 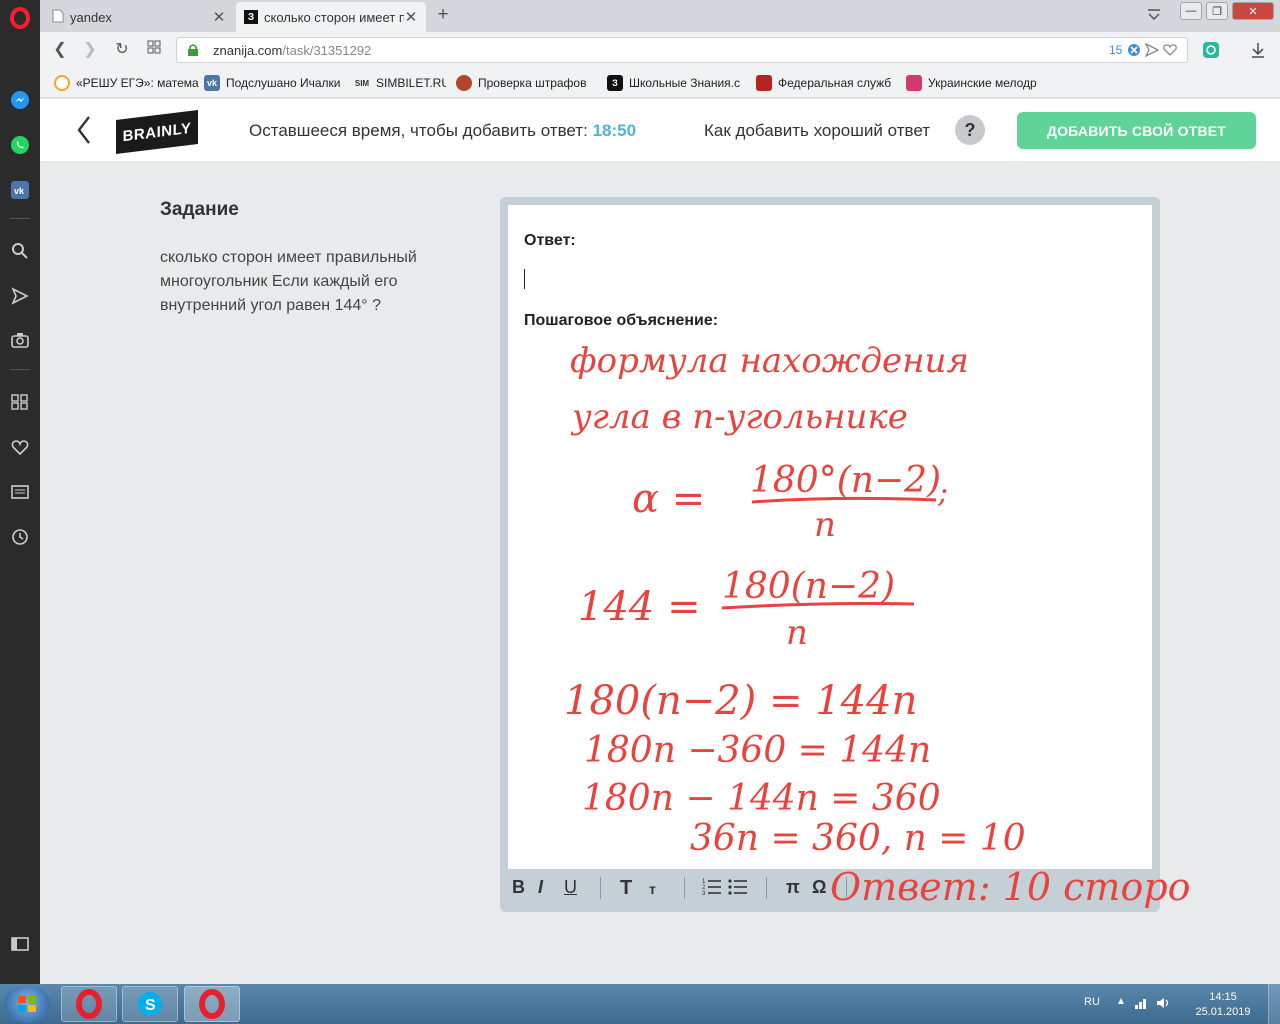 I want to click on znanija-icon: З, so click(x=251, y=17).